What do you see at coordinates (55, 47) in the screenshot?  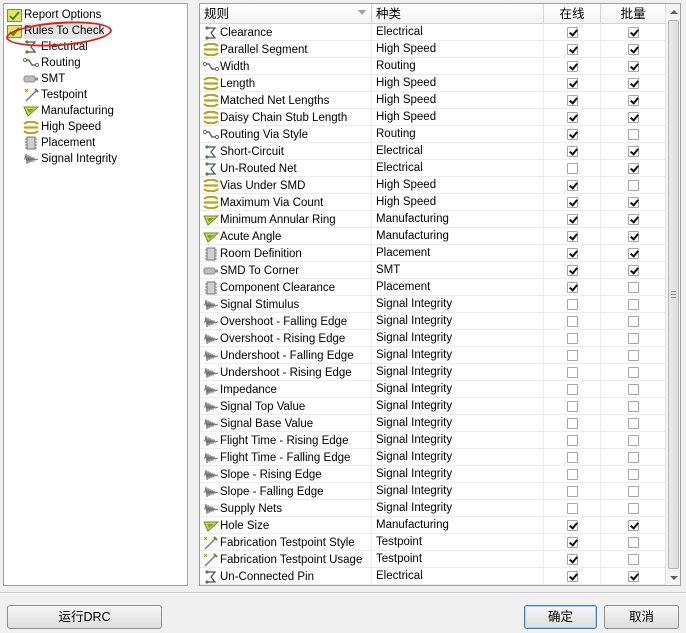 I see `tree-item-electrical: Electrical` at bounding box center [55, 47].